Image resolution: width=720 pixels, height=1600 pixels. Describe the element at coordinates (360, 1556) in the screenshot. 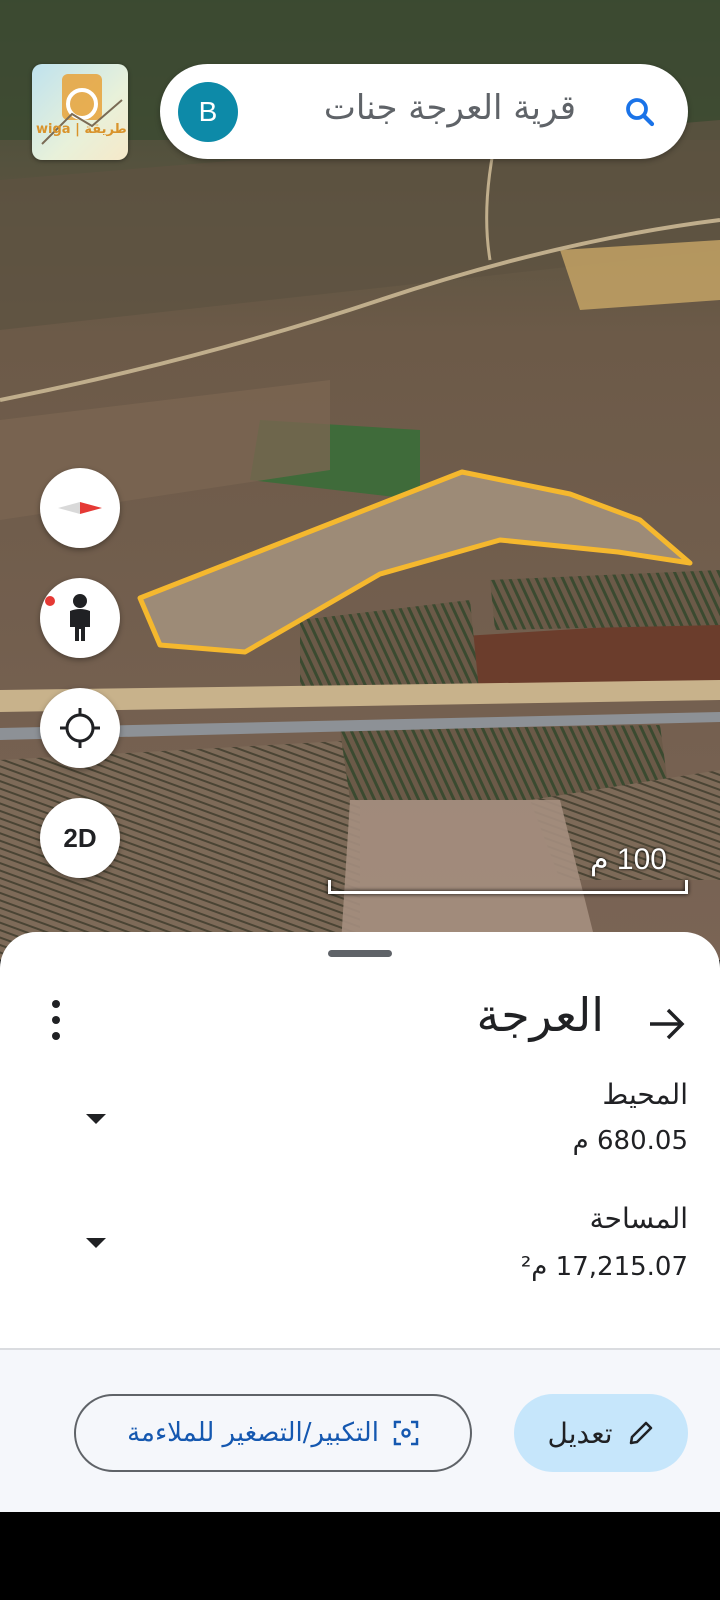

I see `system-navigation-bar` at that location.